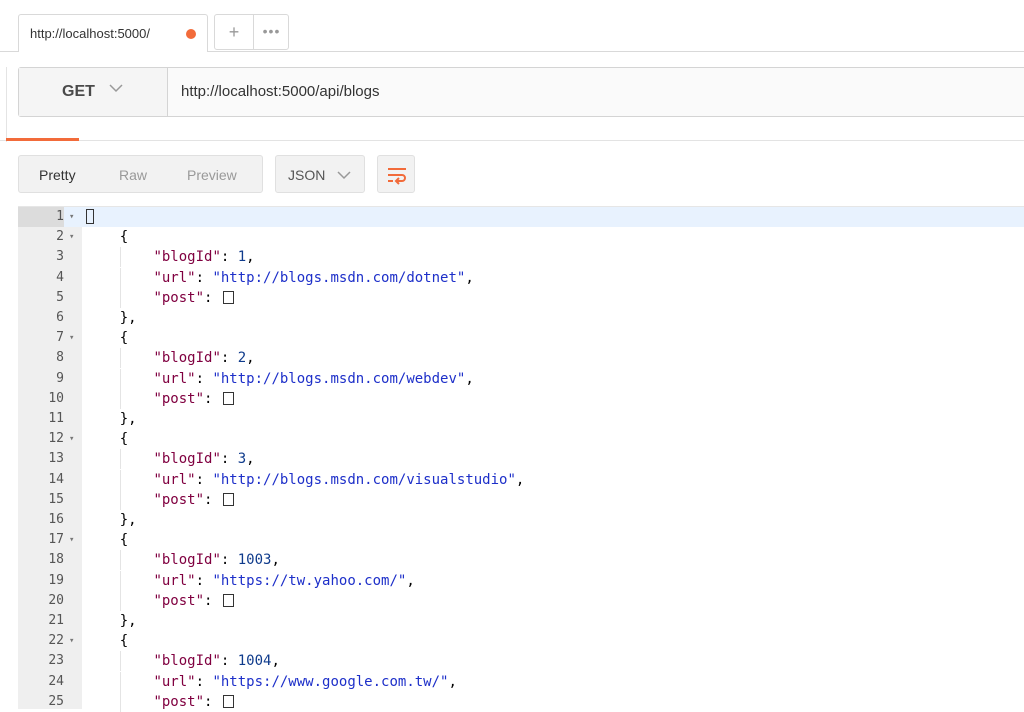 This screenshot has height=712, width=1024. Describe the element at coordinates (90, 33) in the screenshot. I see `request-tab-label: http://localhost:5000/` at that location.